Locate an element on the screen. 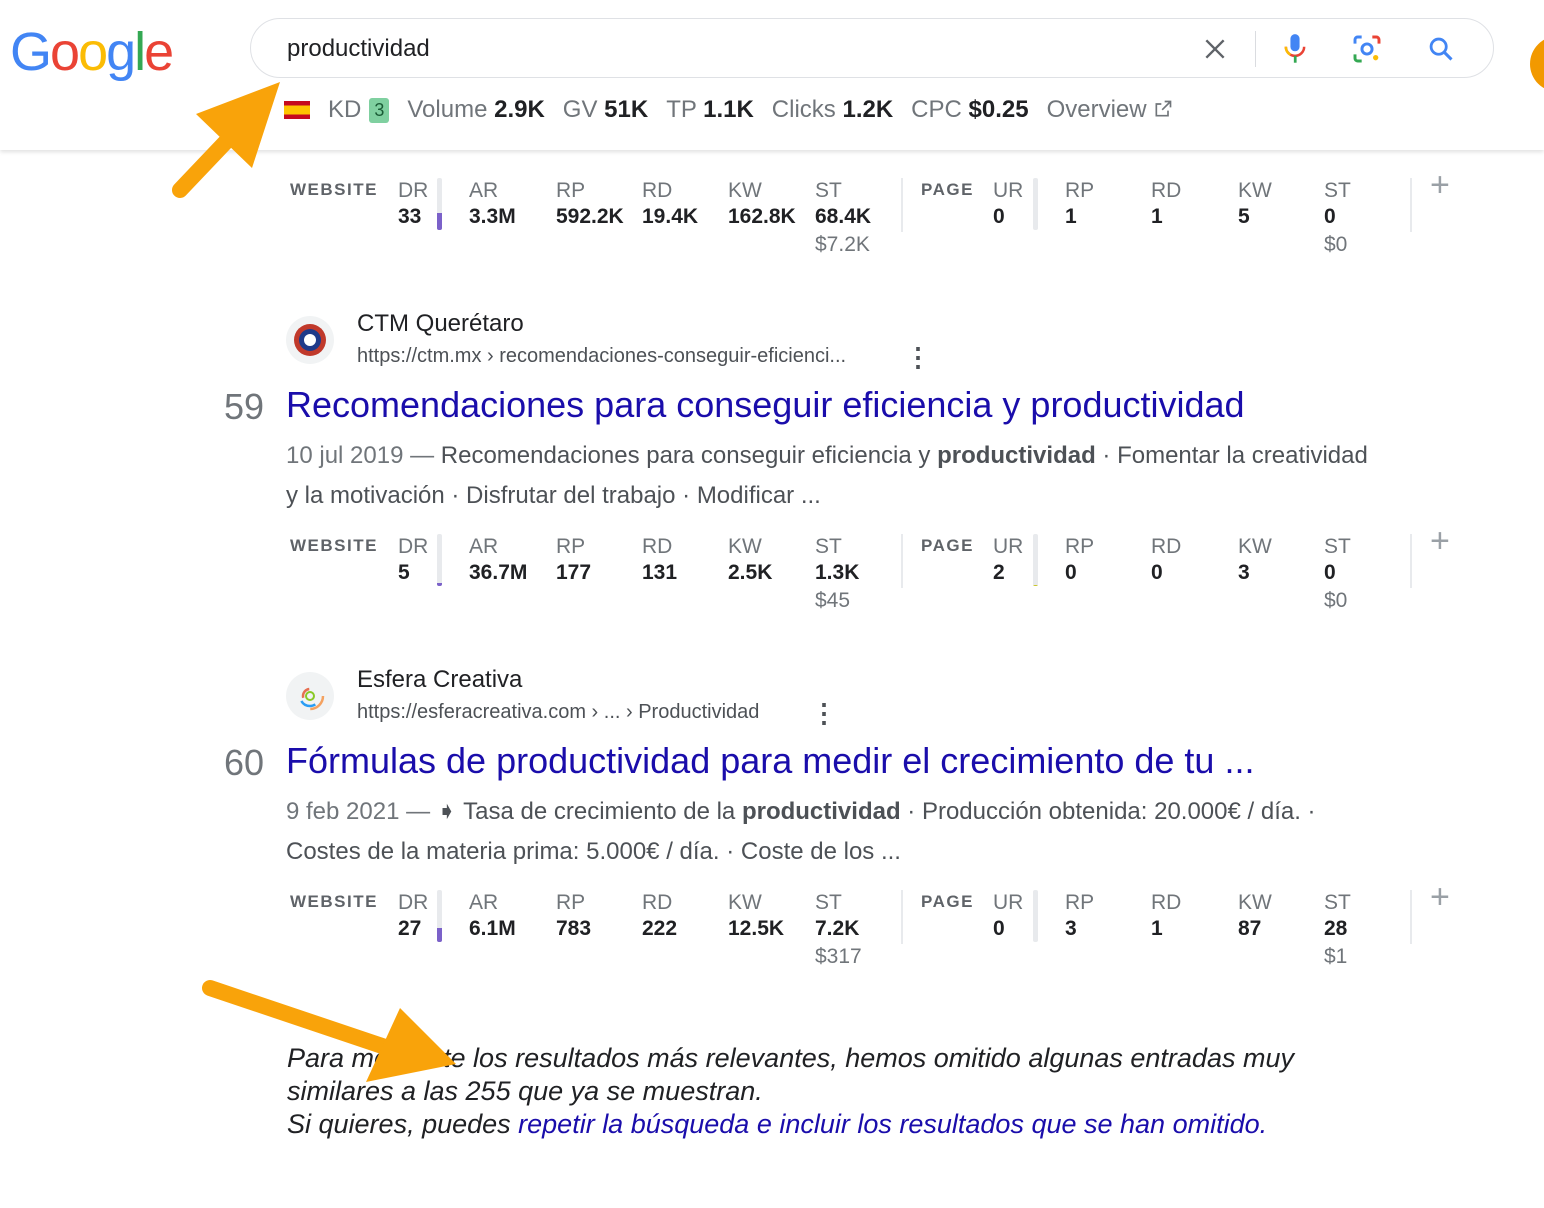  st-label: ST is located at coordinates (828, 190).